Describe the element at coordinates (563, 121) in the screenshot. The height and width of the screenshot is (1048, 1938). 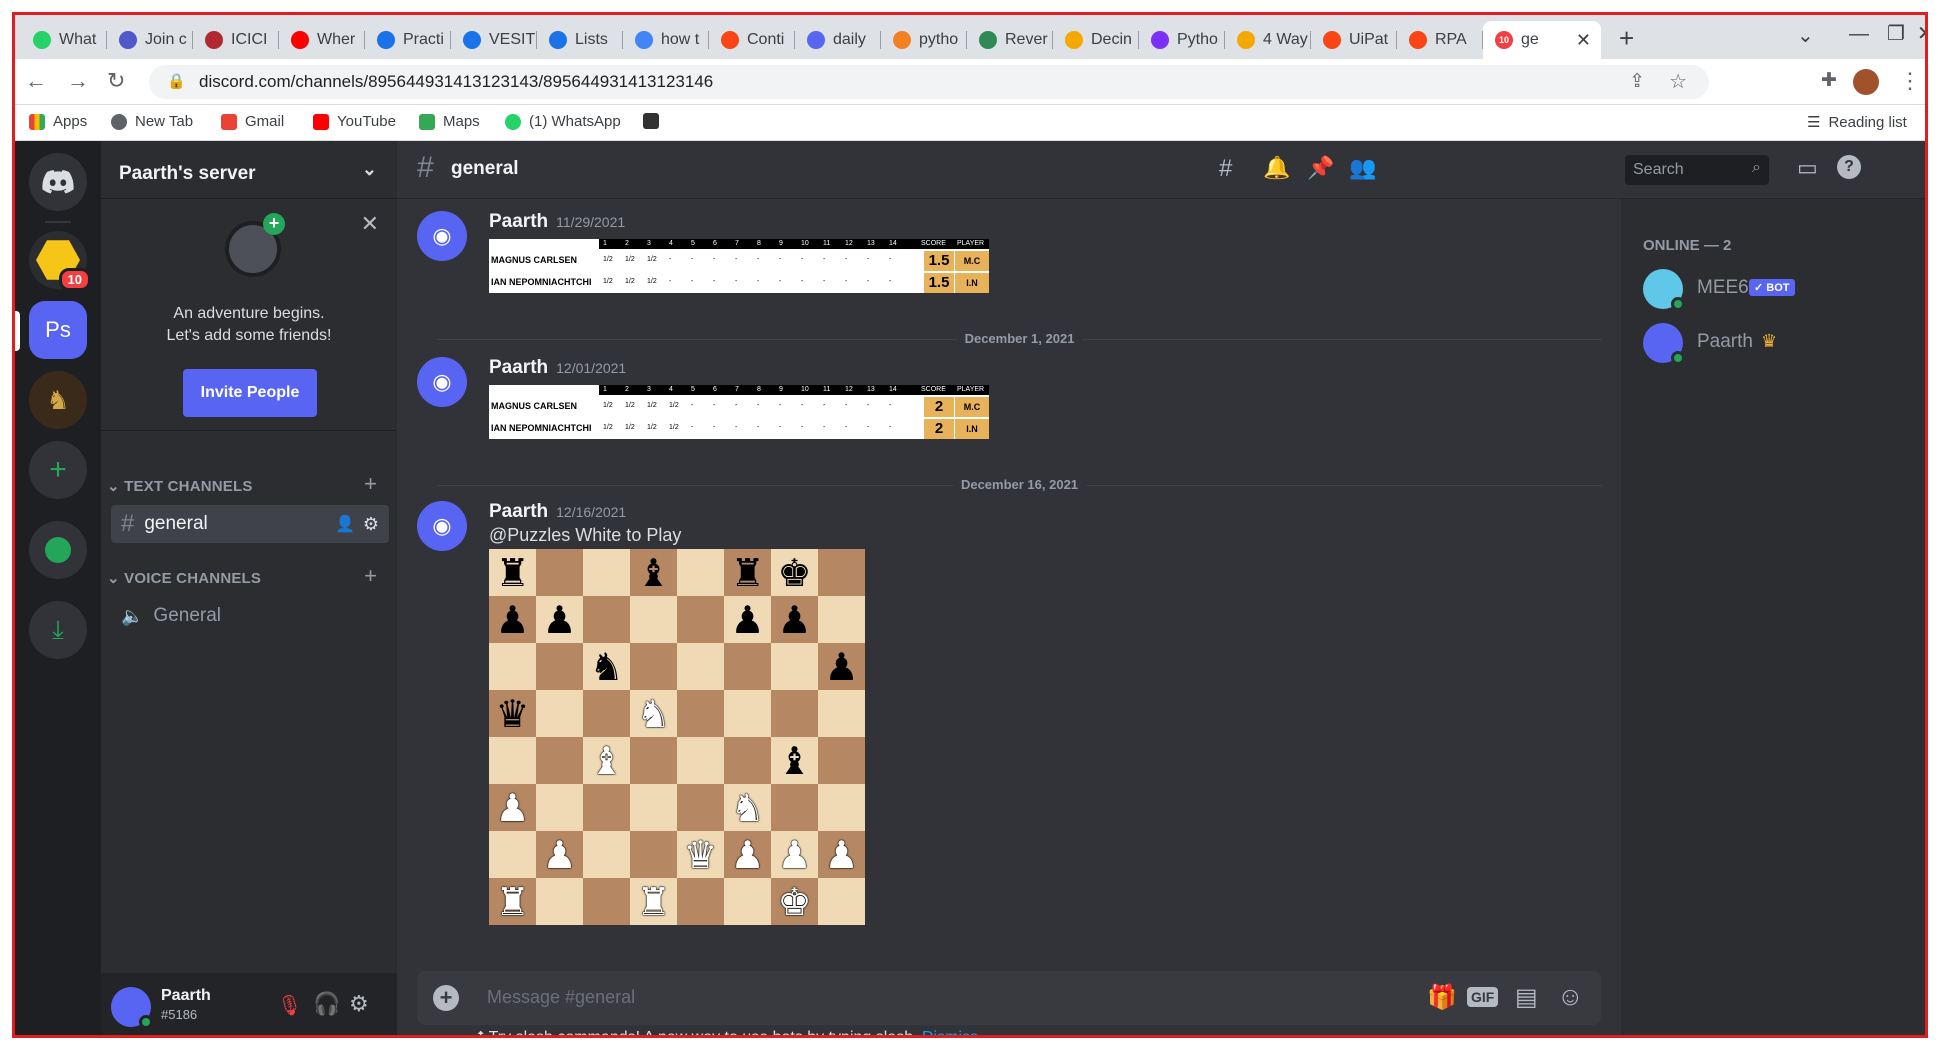
I see `bookmark-whatsapp: (1) WhatsApp` at that location.